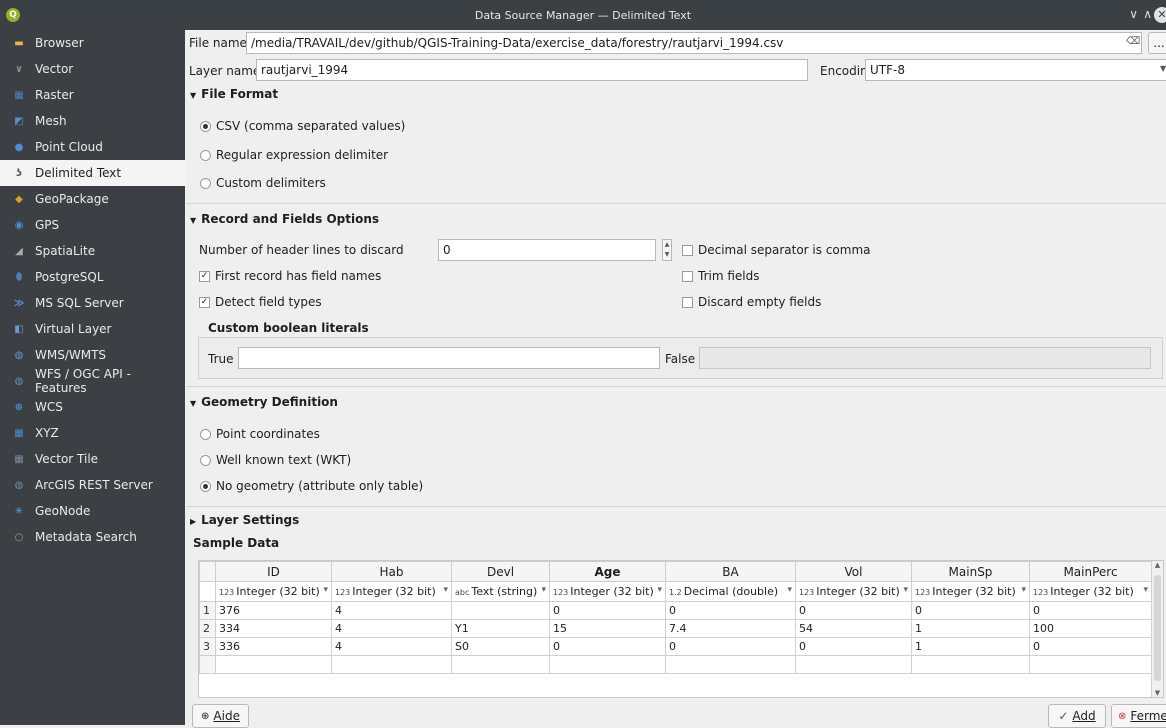 The width and height of the screenshot is (1166, 728). Describe the element at coordinates (730, 628) in the screenshot. I see `table-cell: 7.4` at that location.